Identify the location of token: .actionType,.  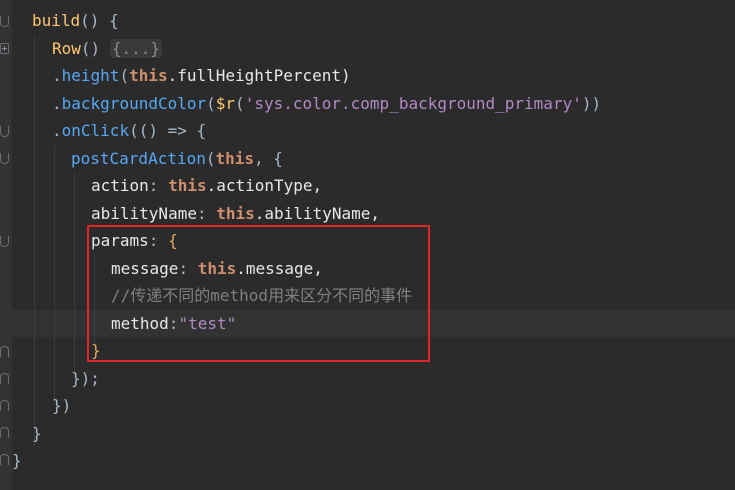
(264, 185).